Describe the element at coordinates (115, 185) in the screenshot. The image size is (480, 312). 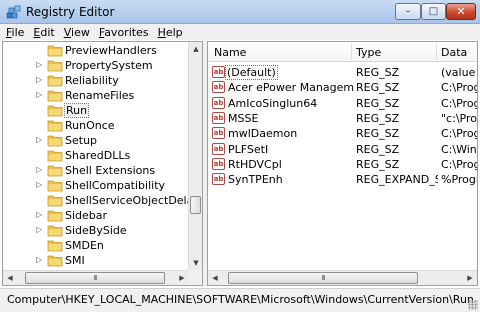
I see `tree-item-label: ShellCompatibility` at that location.